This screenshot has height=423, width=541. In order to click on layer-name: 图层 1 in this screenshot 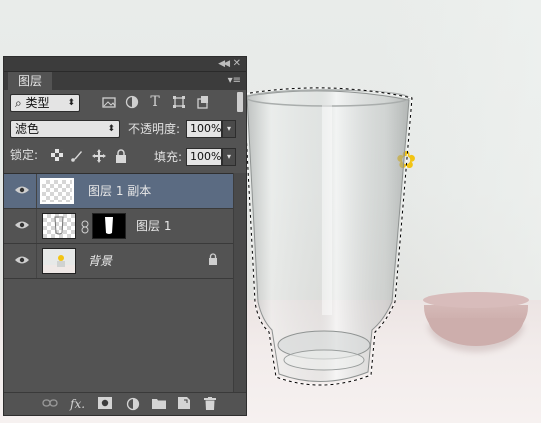, I will do `click(153, 226)`.